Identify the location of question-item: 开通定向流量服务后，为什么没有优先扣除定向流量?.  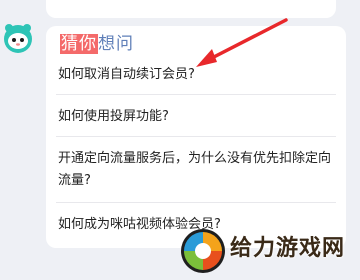
(199, 170).